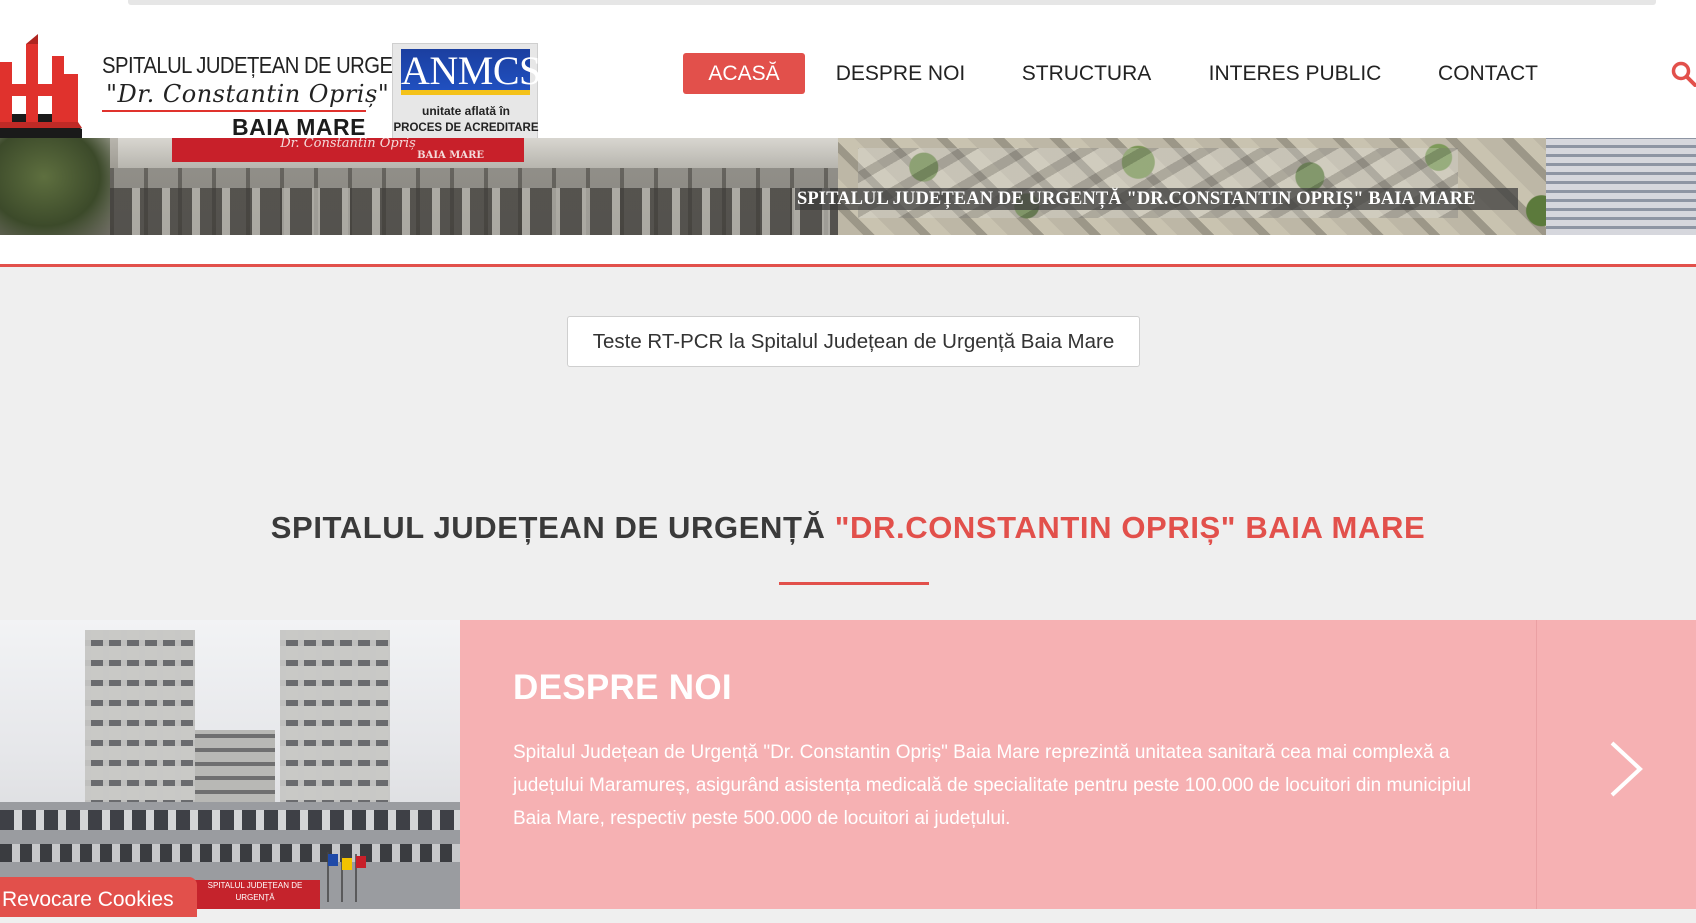  Describe the element at coordinates (848, 265) in the screenshot. I see `header-divider` at that location.